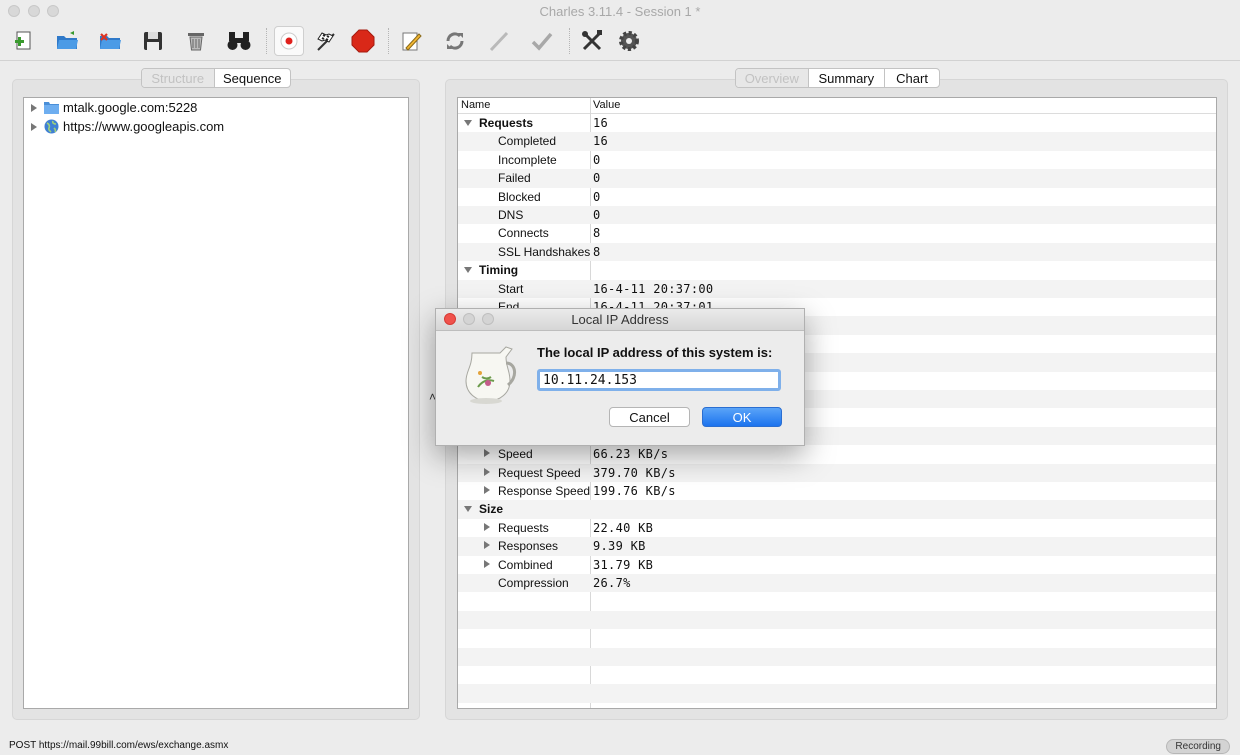 Image resolution: width=1240 pixels, height=755 pixels. I want to click on repeat-button, so click(455, 41).